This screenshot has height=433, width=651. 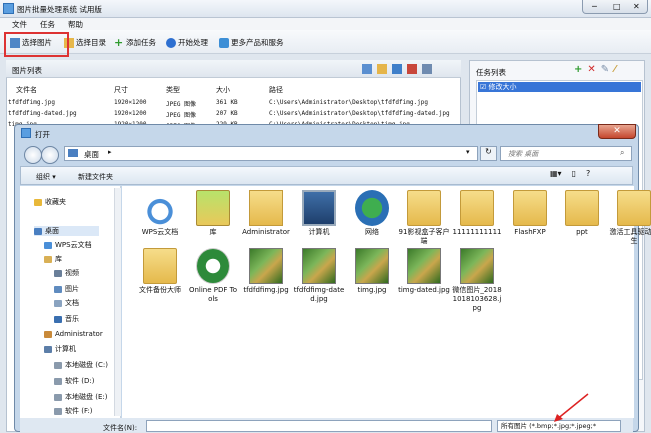 I want to click on user-icon, so click(x=266, y=208).